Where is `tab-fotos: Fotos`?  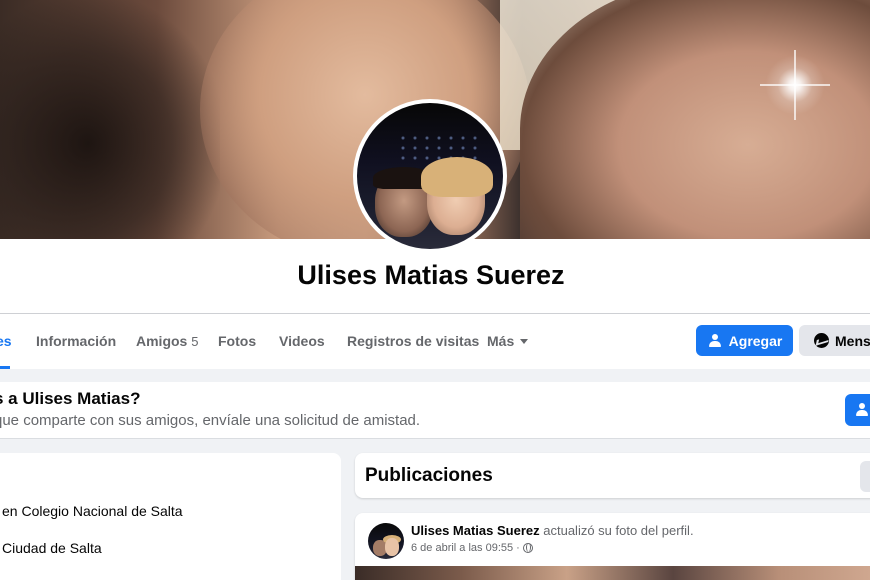
tab-fotos: Fotos is located at coordinates (237, 341).